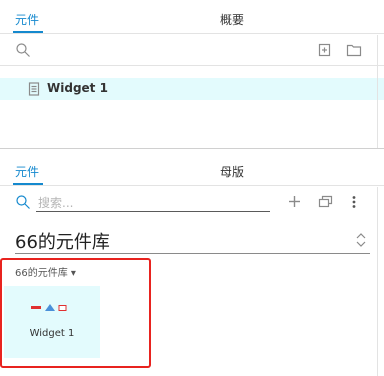  What do you see at coordinates (75, 313) in the screenshot?
I see `highlight-box` at bounding box center [75, 313].